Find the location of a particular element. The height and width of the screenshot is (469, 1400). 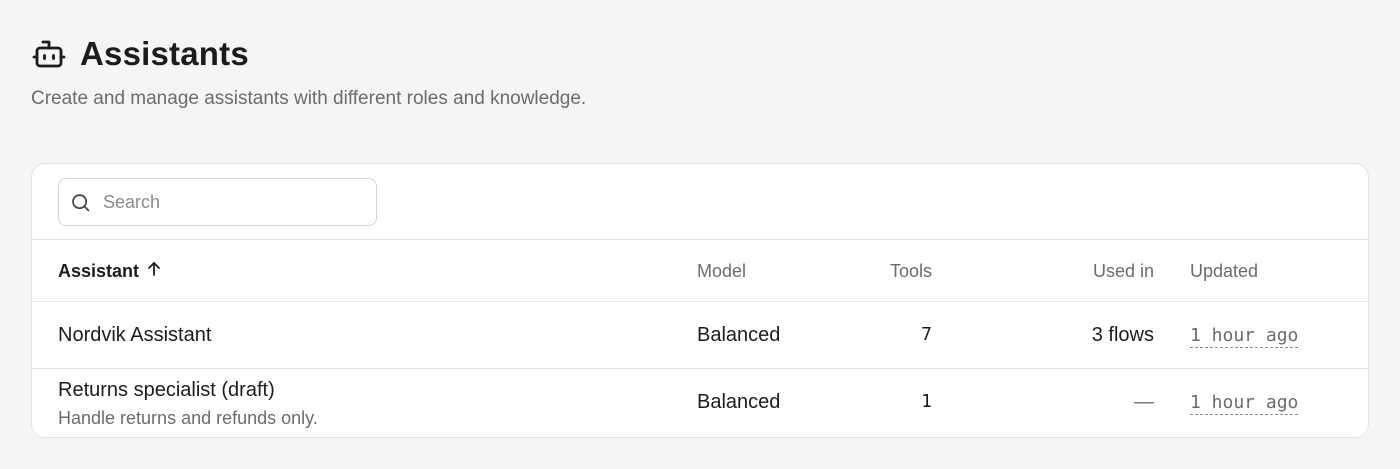

assistant-name: Returns specialist (draft) is located at coordinates (166, 390).